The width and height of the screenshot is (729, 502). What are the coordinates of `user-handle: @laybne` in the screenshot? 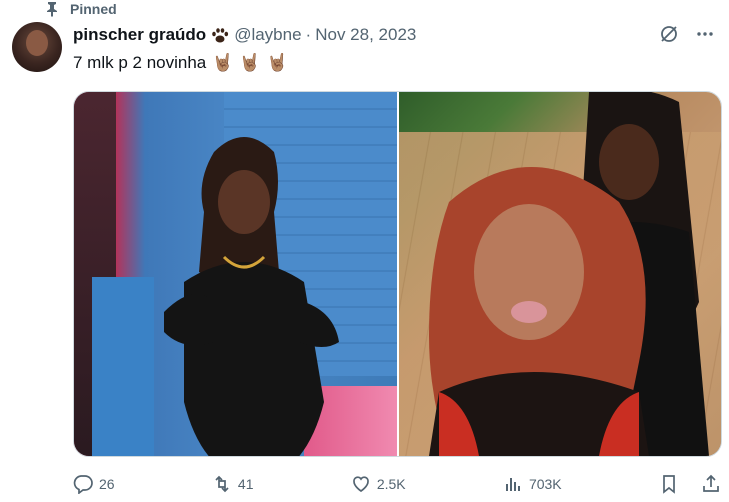 It's located at (267, 35).